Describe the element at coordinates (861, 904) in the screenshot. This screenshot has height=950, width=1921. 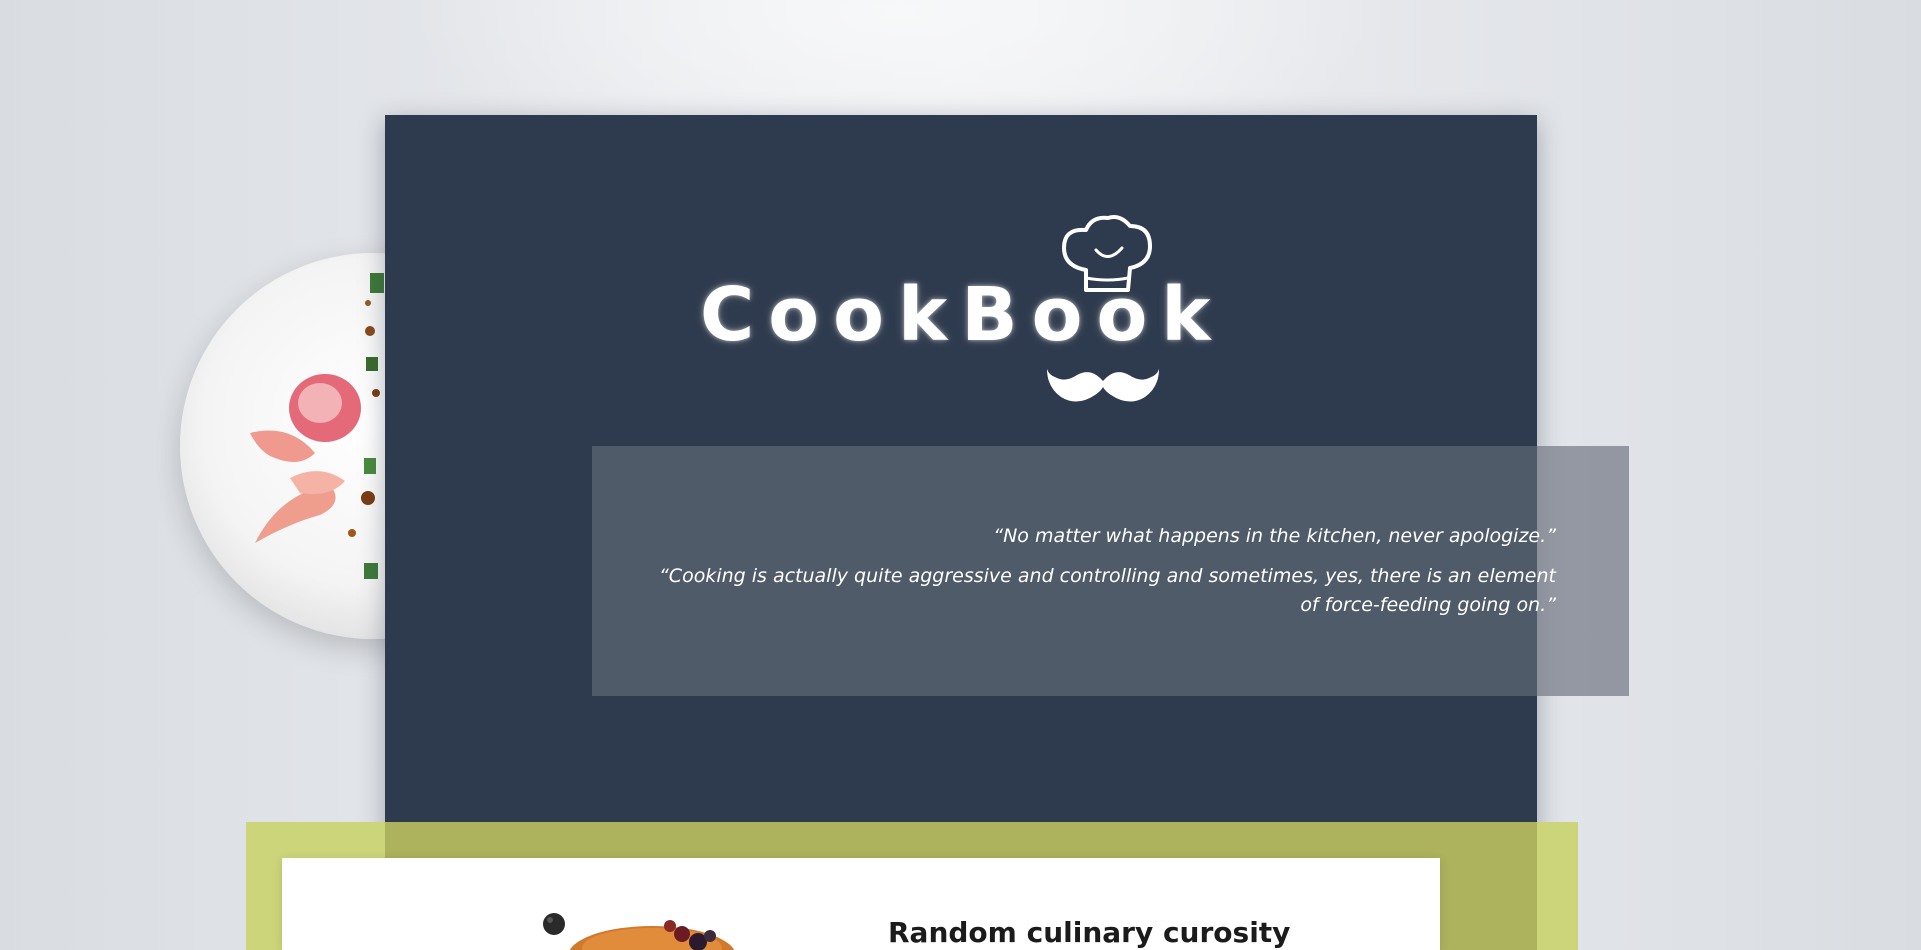
I see `feature-card: Random culinary curosity` at that location.